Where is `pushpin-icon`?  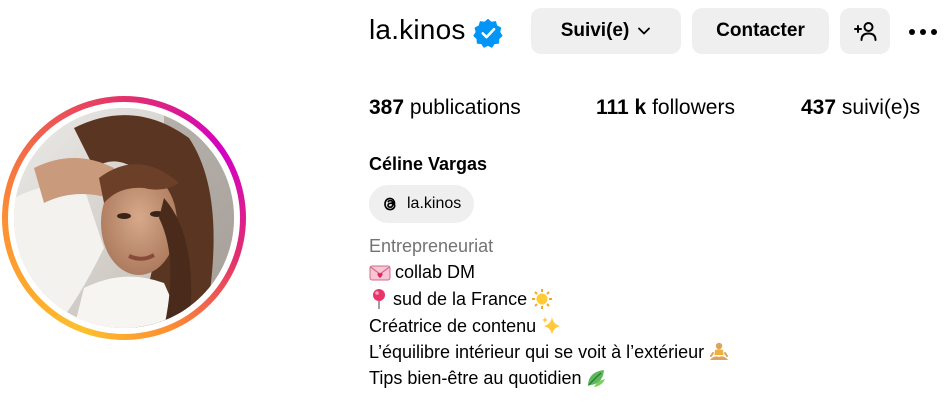
pushpin-icon is located at coordinates (379, 299).